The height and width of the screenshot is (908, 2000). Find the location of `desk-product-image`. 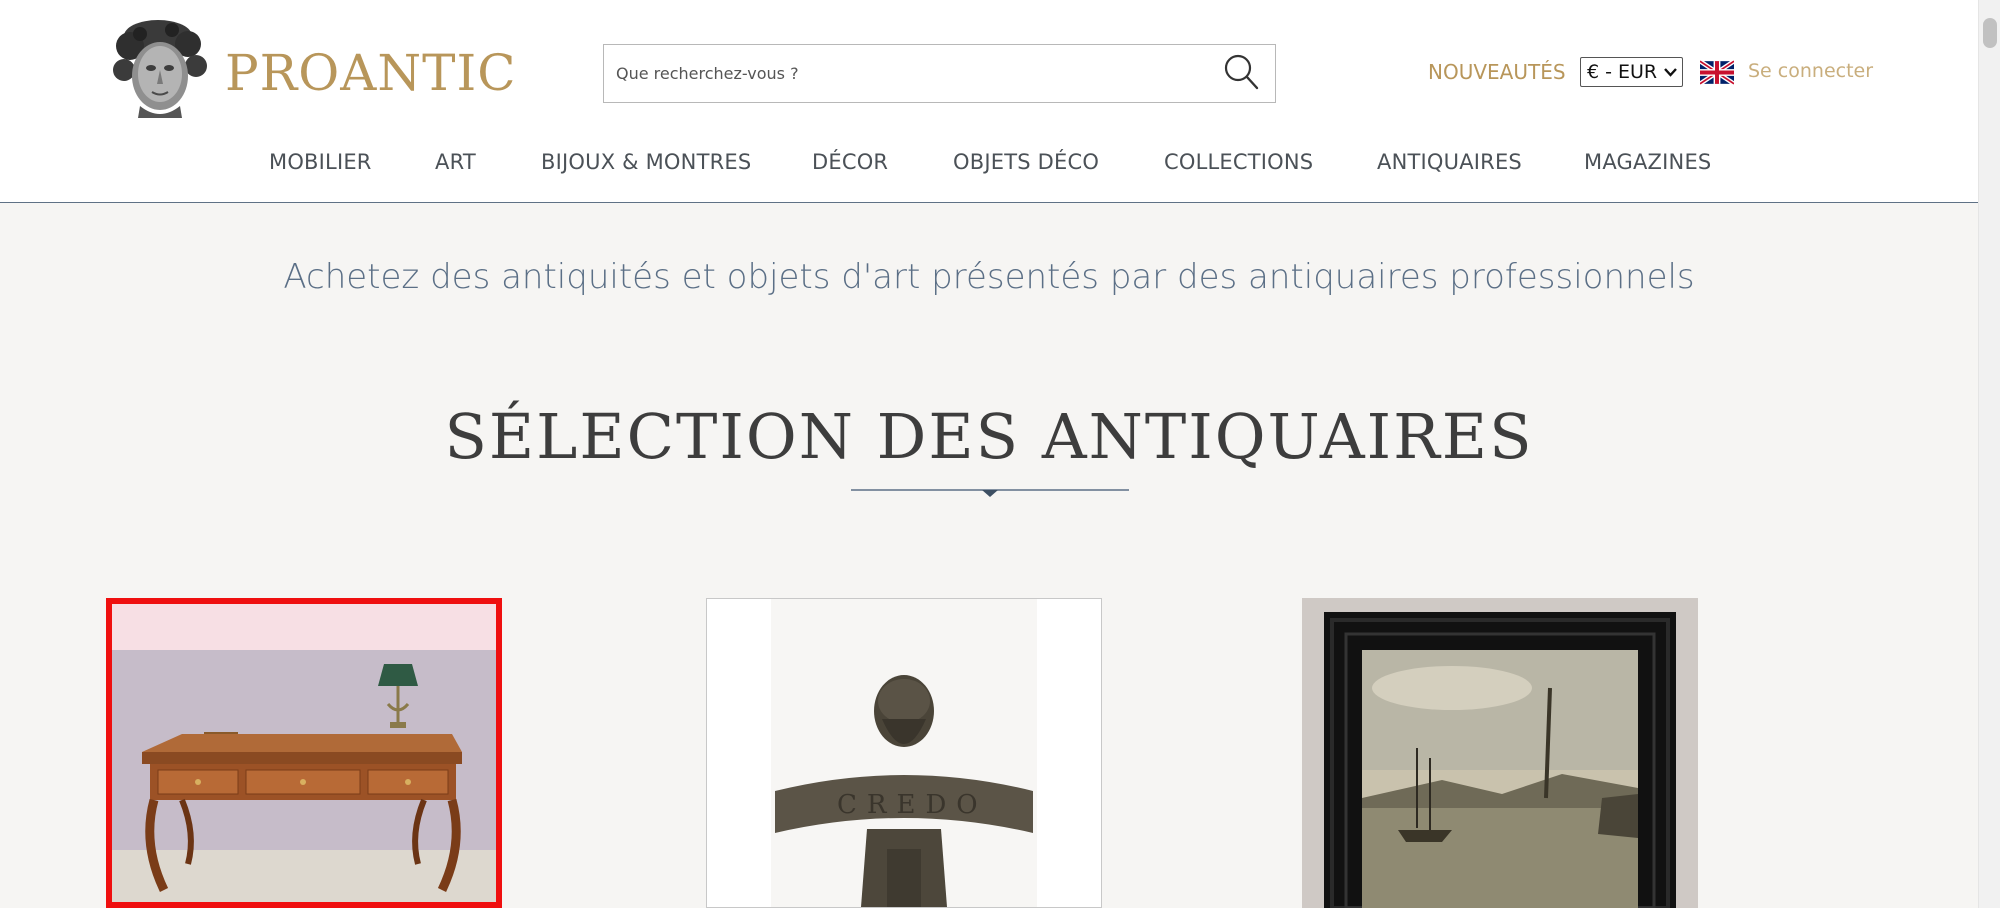

desk-product-image is located at coordinates (304, 753).